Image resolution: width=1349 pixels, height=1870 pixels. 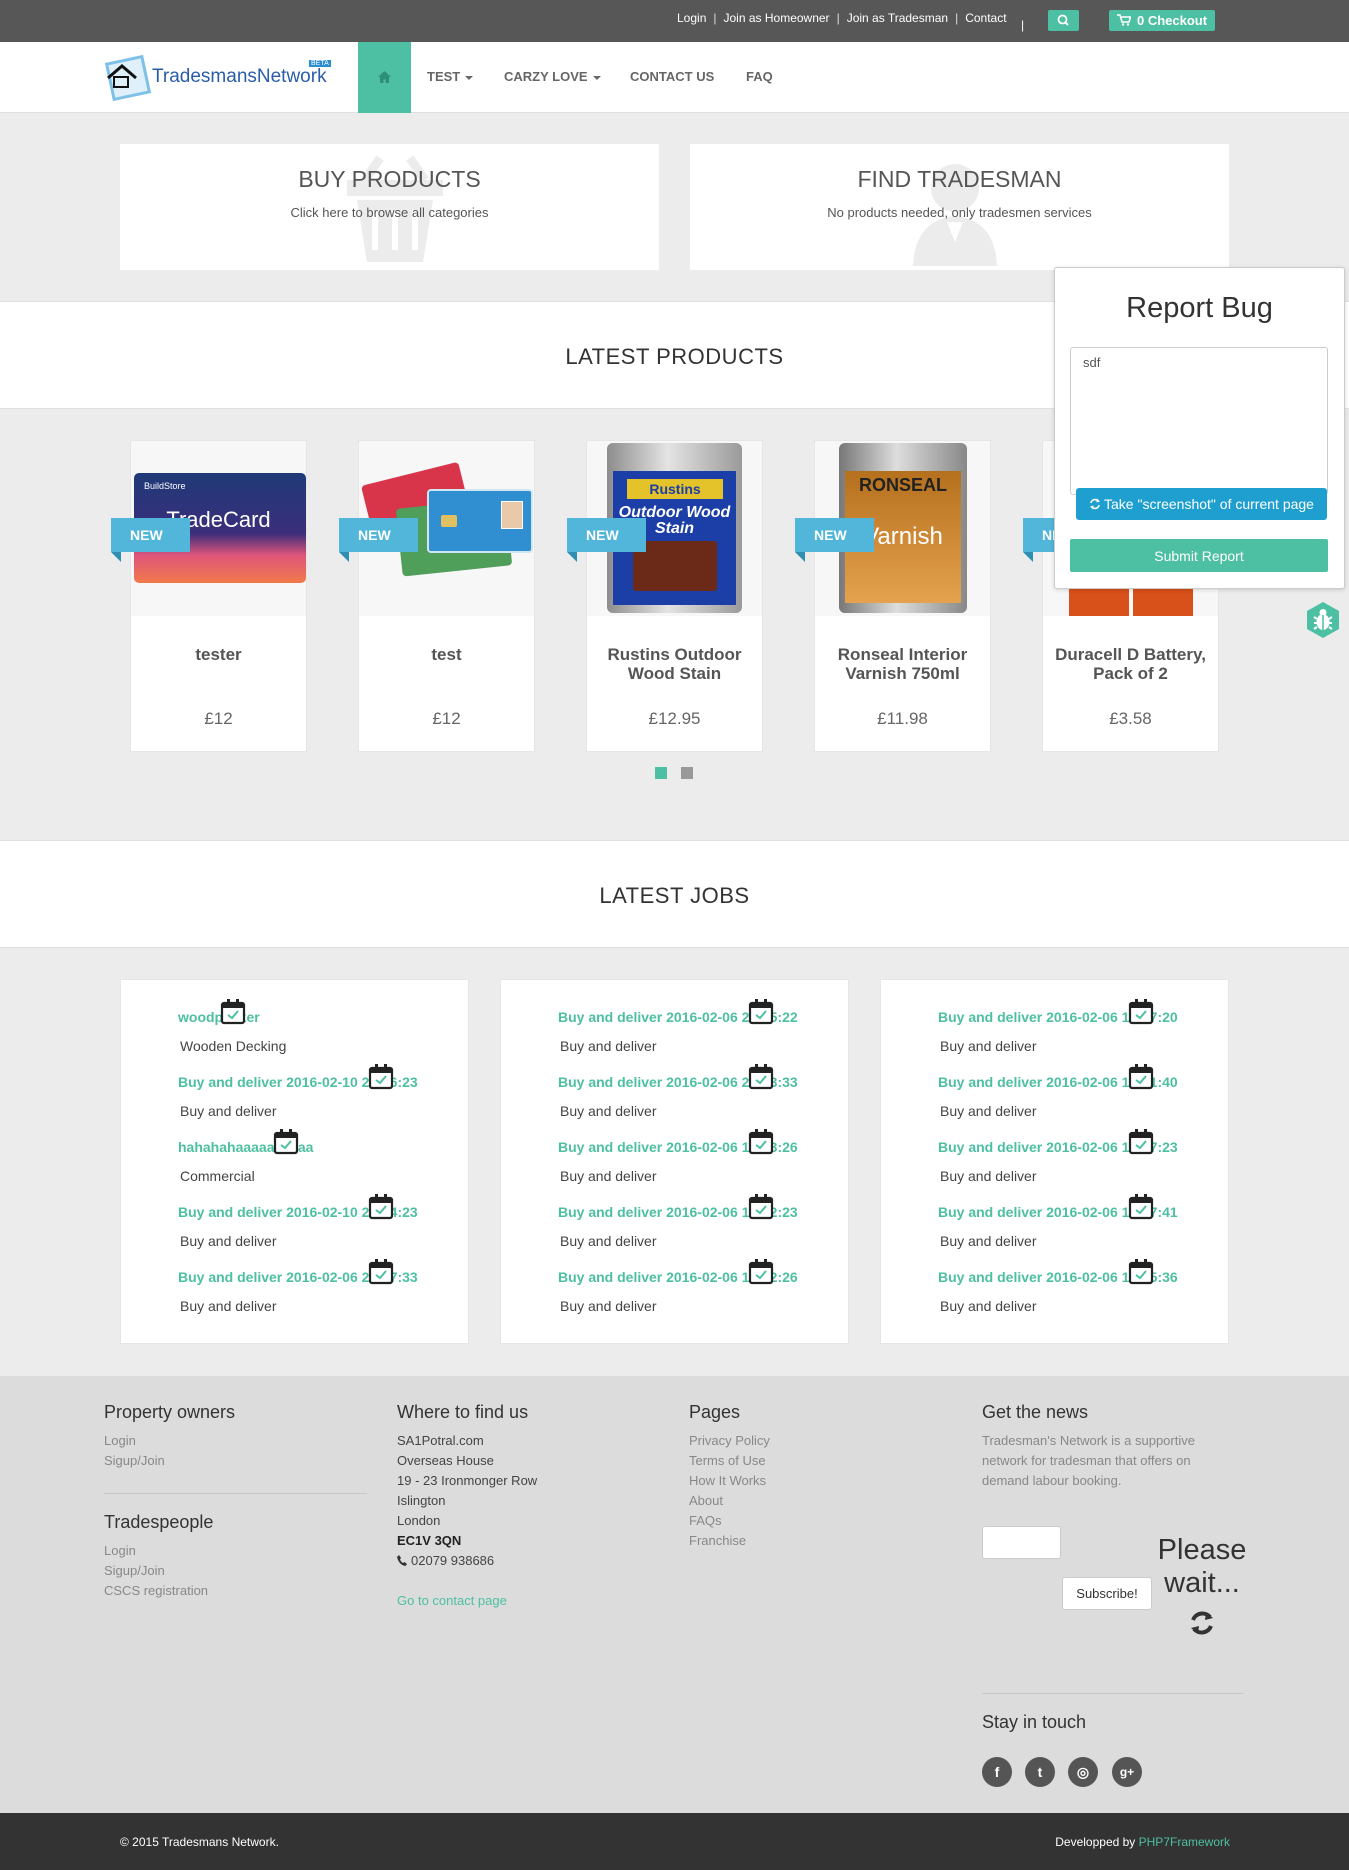 I want to click on product-name: test, so click(x=446, y=654).